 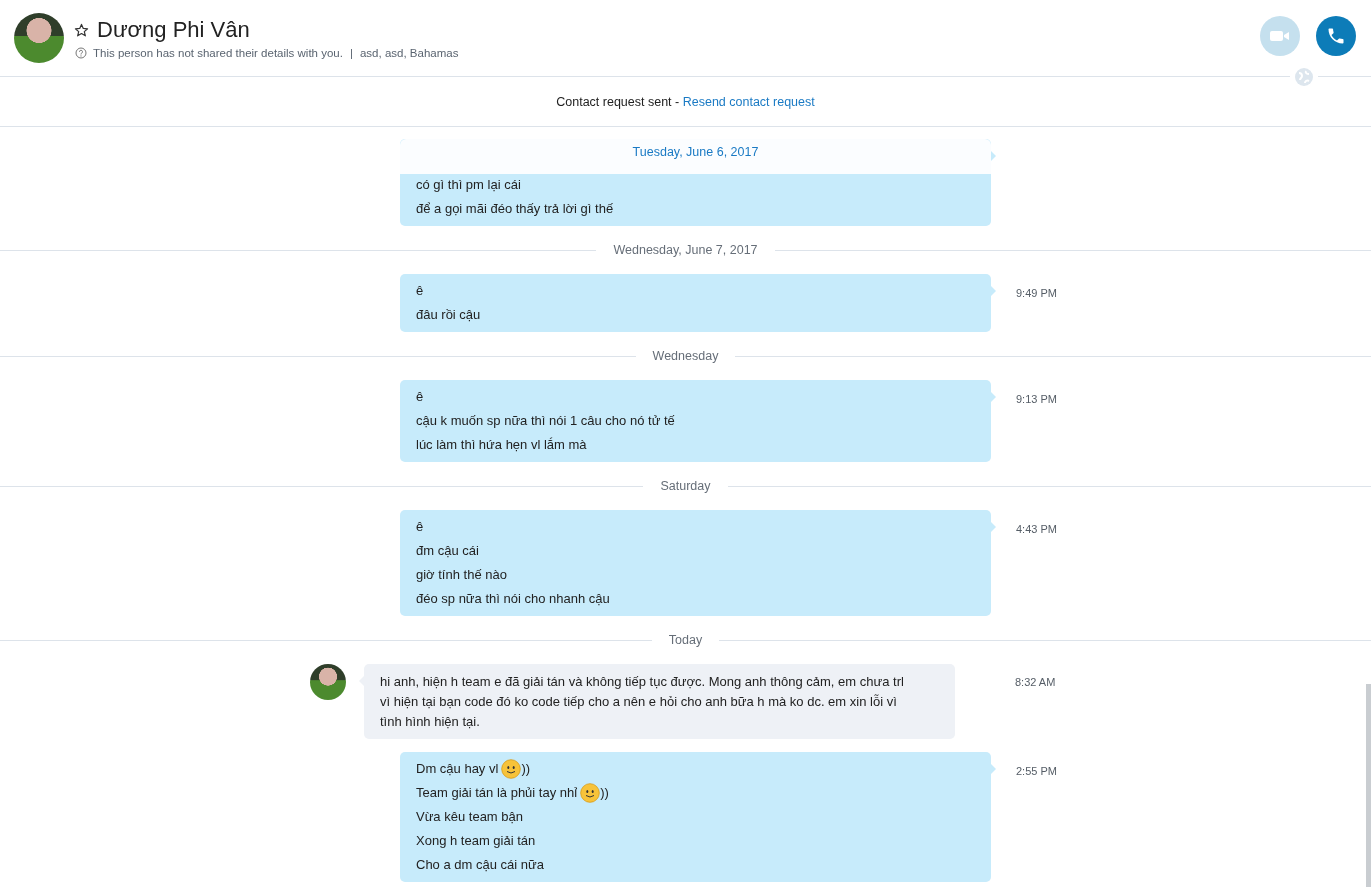 What do you see at coordinates (39, 38) in the screenshot?
I see `contact-avatar` at bounding box center [39, 38].